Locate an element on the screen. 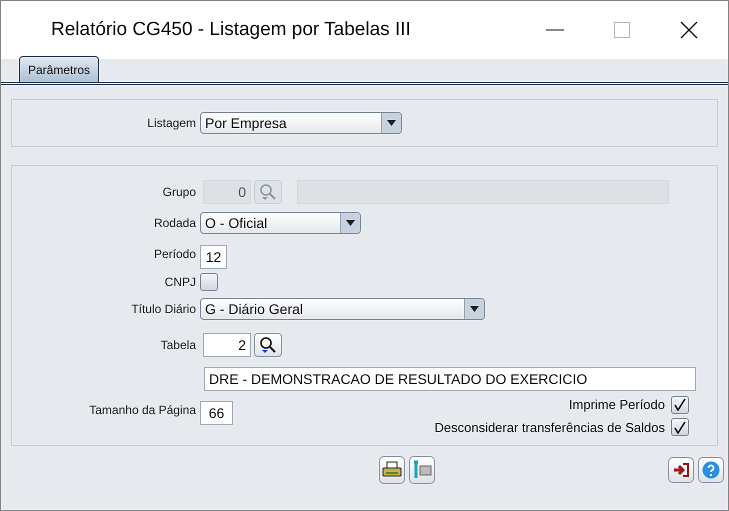  tab: Parâmetros is located at coordinates (59, 69).